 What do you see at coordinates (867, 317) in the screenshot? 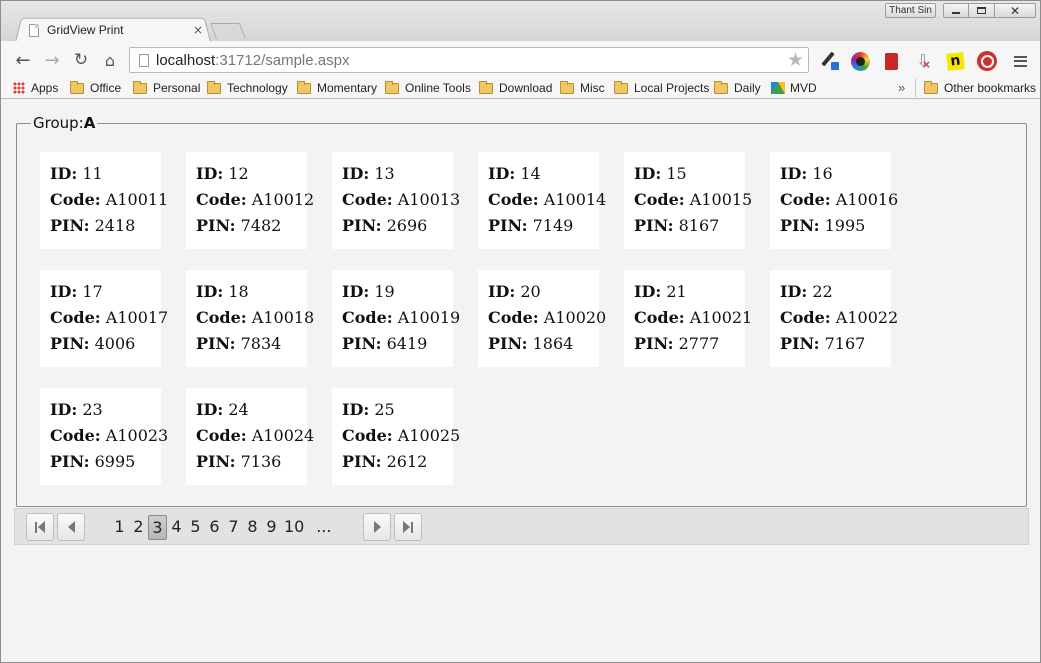
I see `record-code-value: A10022` at bounding box center [867, 317].